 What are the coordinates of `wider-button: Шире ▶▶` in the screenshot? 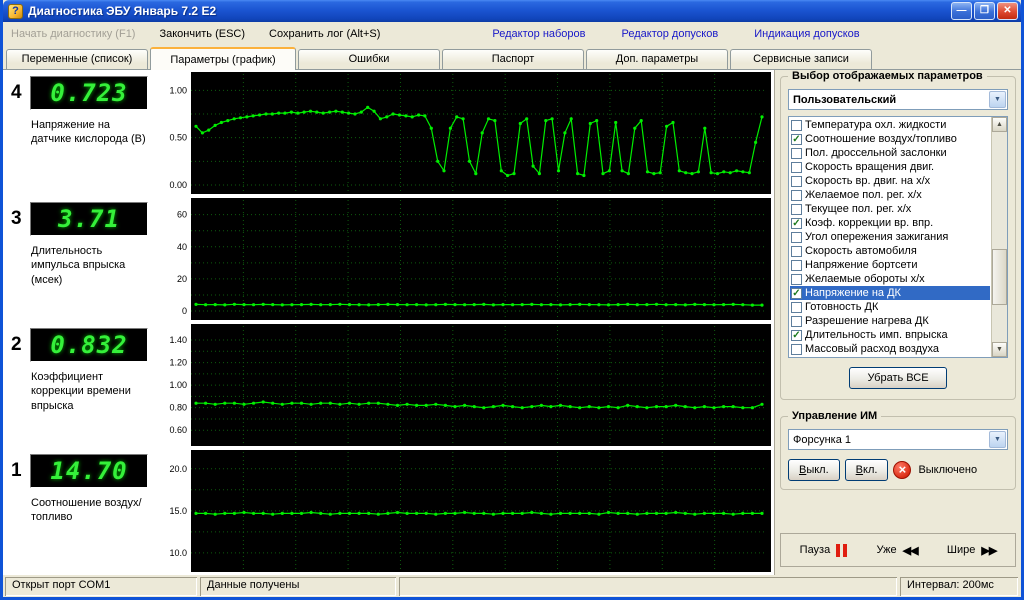 It's located at (971, 550).